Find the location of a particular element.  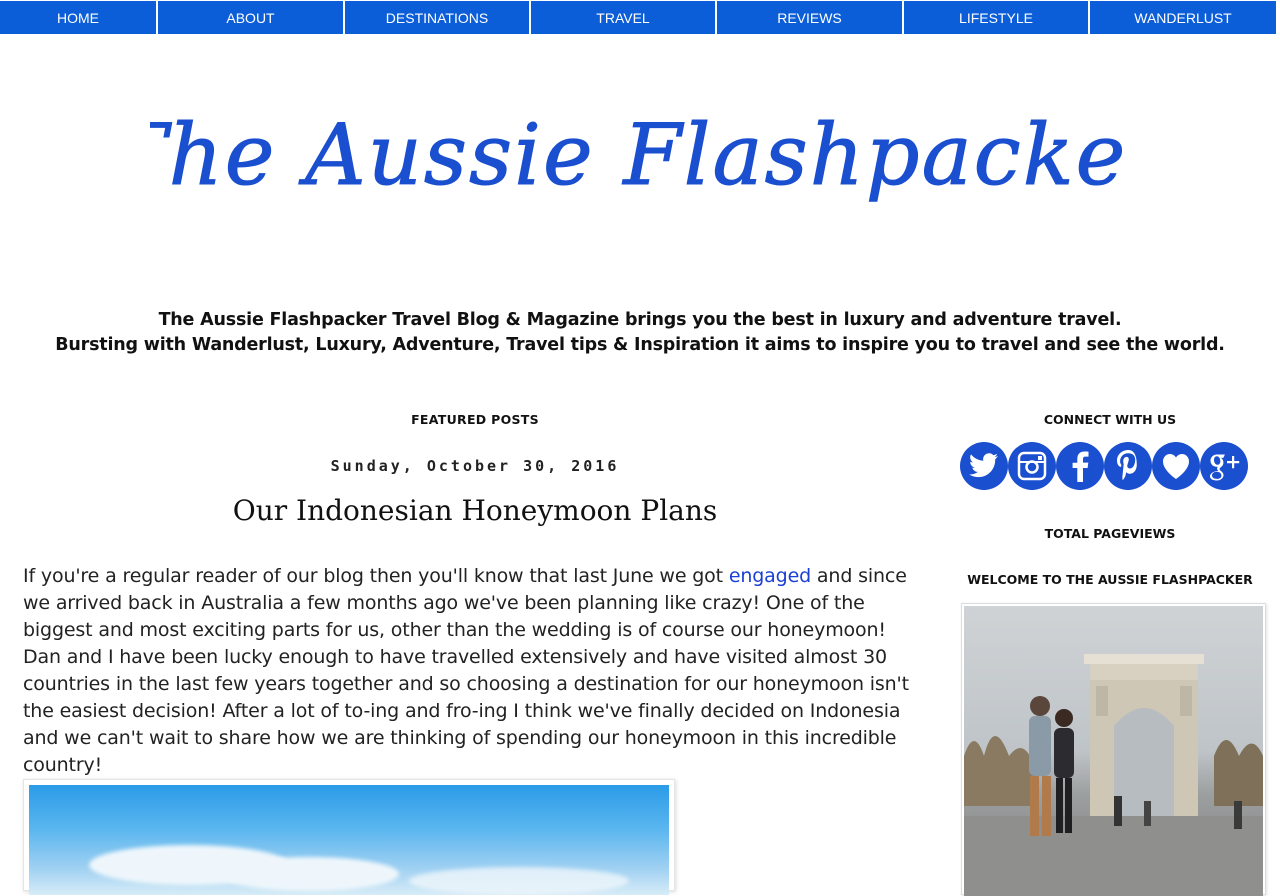

nav-item-wanderlust: WANDERLUST is located at coordinates (1183, 17).